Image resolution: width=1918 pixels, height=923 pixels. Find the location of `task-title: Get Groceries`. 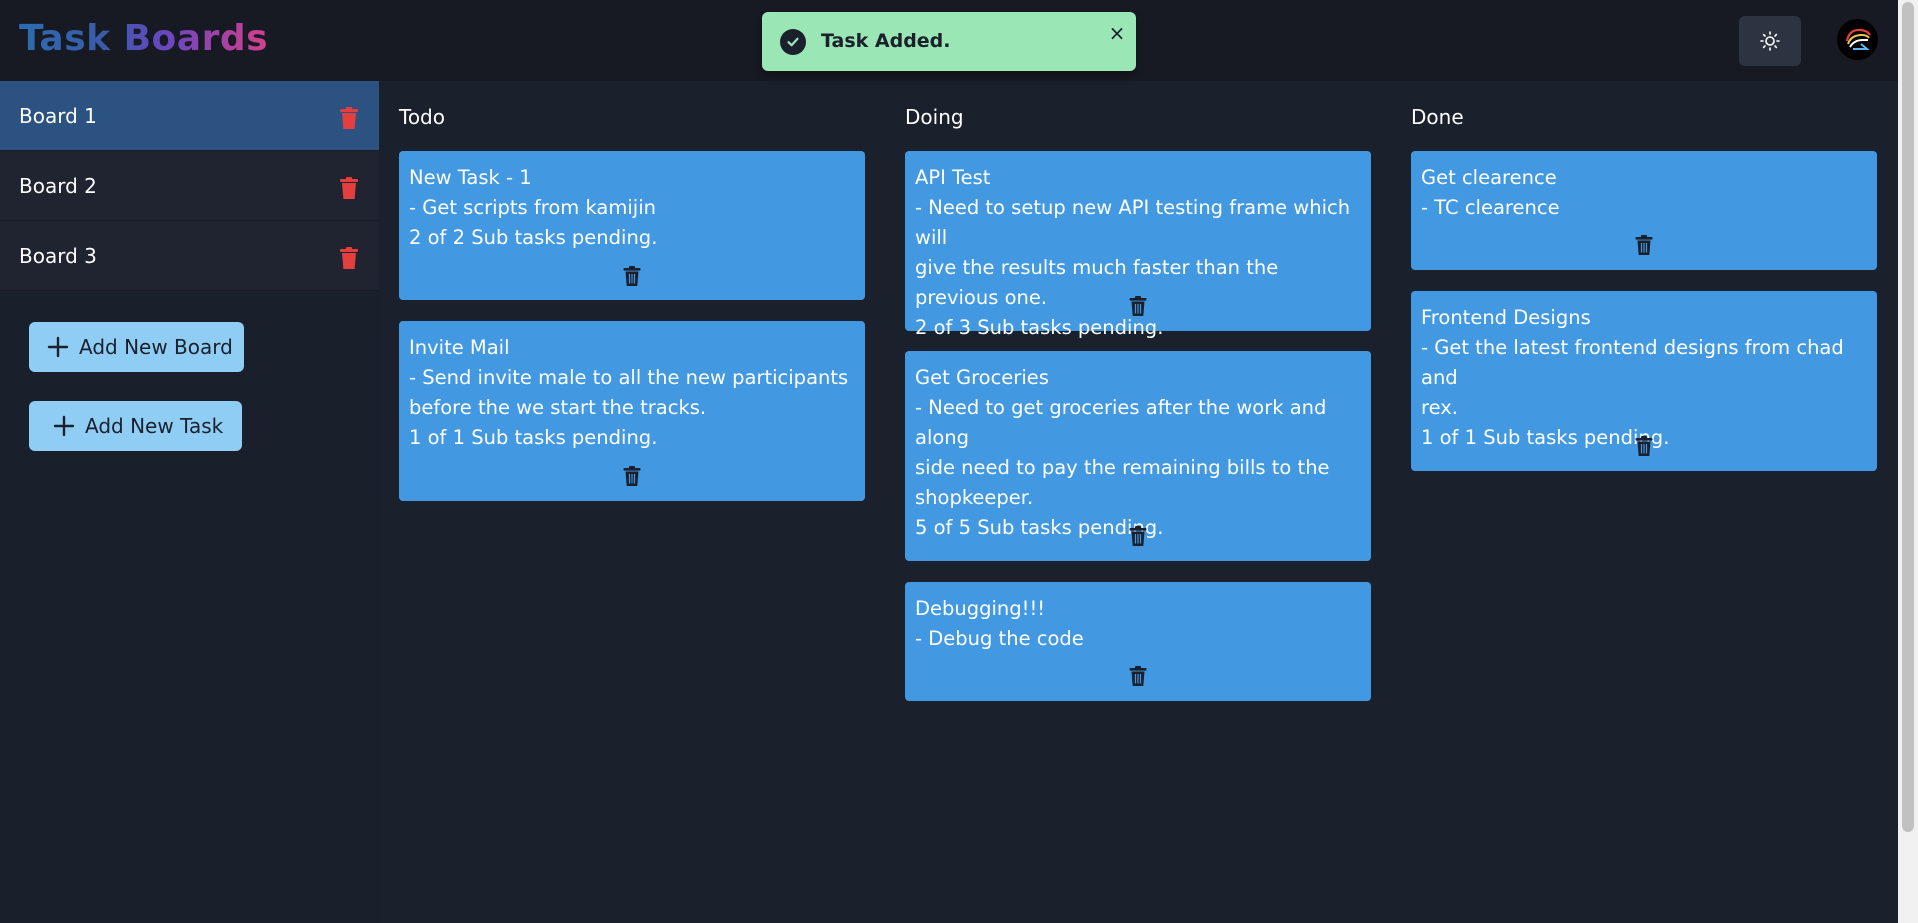

task-title: Get Groceries is located at coordinates (982, 377).